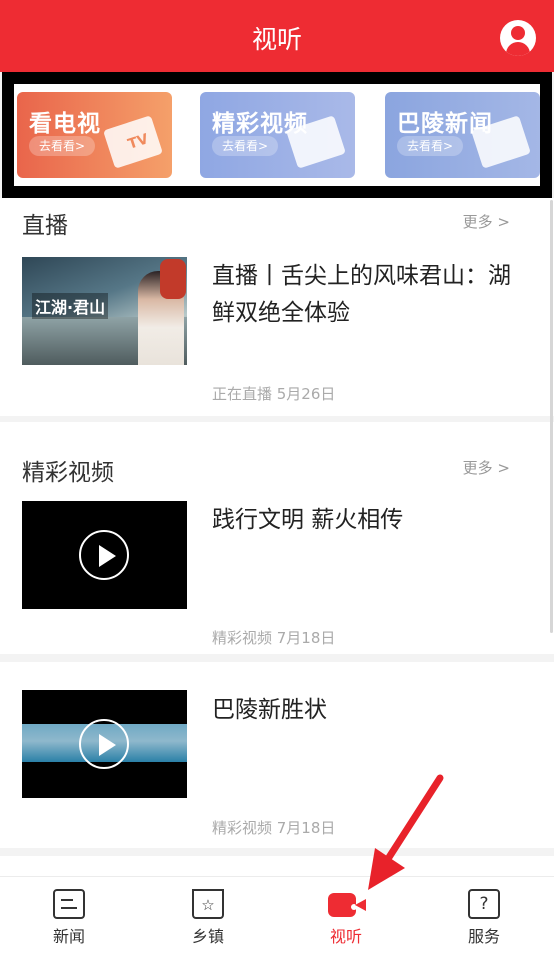 The height and width of the screenshot is (957, 554). I want to click on bottom-tab-bar: 新闻 ☆ 乡镇 视听 ? 服务, so click(277, 916).